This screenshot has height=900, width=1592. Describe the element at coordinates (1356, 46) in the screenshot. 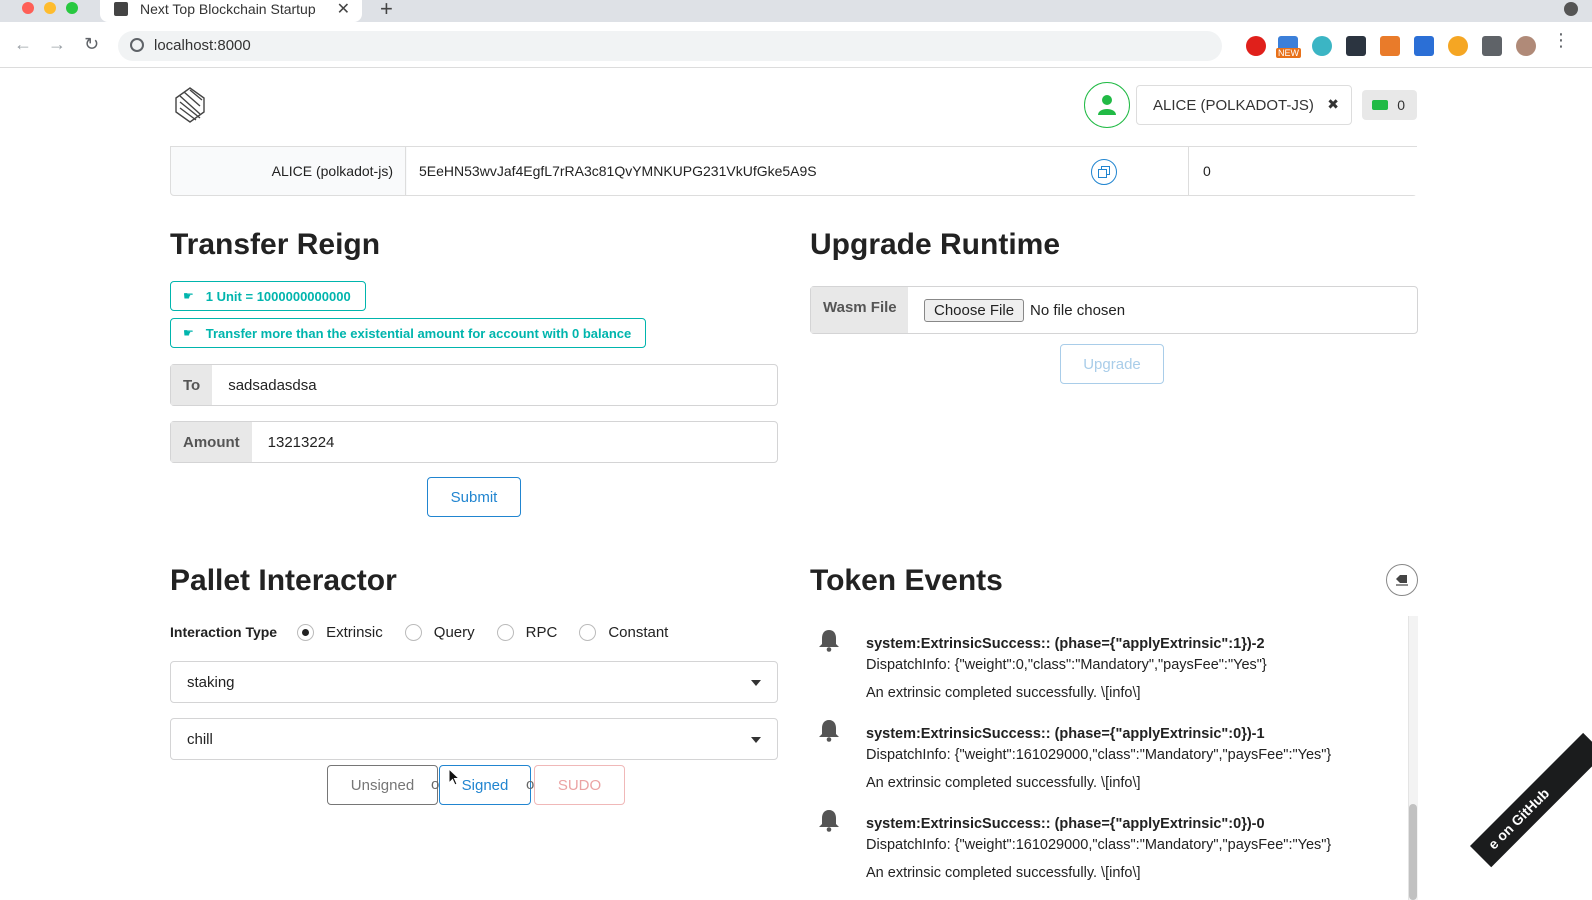

I see `password-extension-icon` at that location.